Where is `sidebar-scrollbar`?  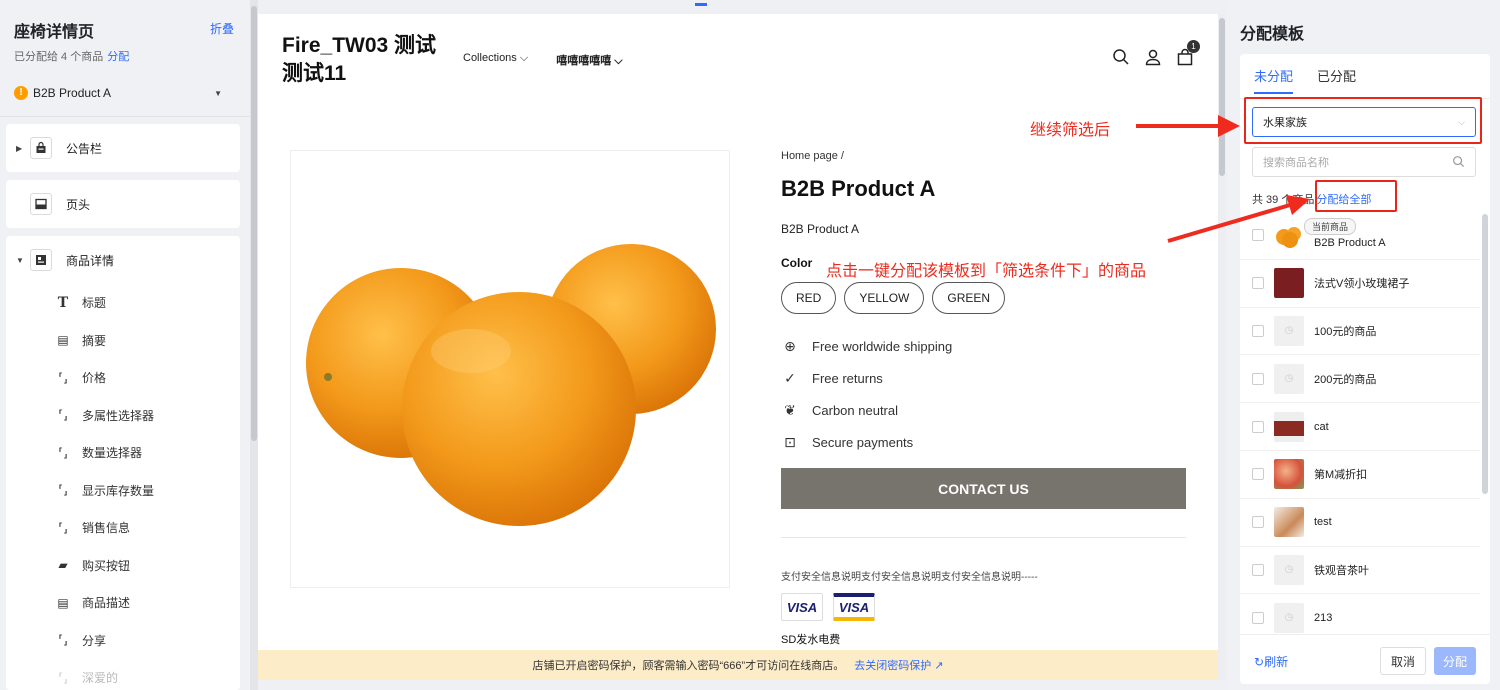
sidebar-scrollbar is located at coordinates (254, 345).